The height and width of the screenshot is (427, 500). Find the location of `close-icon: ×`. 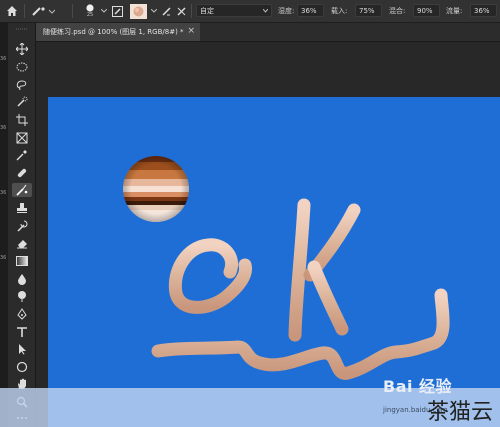

close-icon: × is located at coordinates (191, 31).